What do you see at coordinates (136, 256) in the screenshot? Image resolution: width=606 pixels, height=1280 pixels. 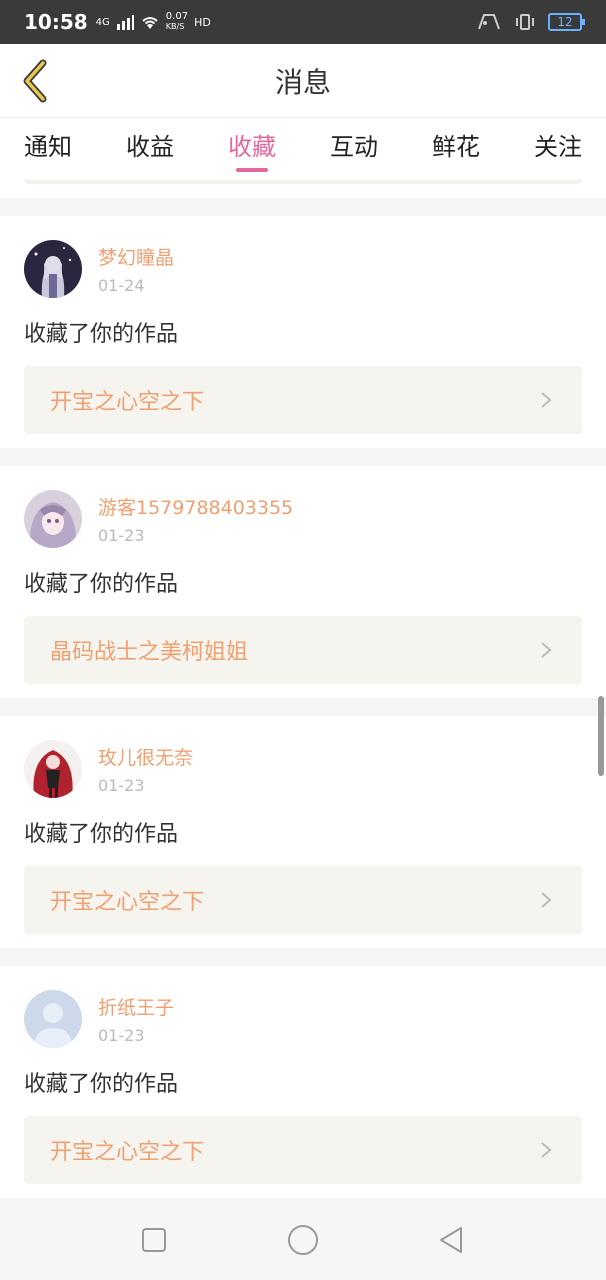 I see `username: 梦幻瞳晶` at bounding box center [136, 256].